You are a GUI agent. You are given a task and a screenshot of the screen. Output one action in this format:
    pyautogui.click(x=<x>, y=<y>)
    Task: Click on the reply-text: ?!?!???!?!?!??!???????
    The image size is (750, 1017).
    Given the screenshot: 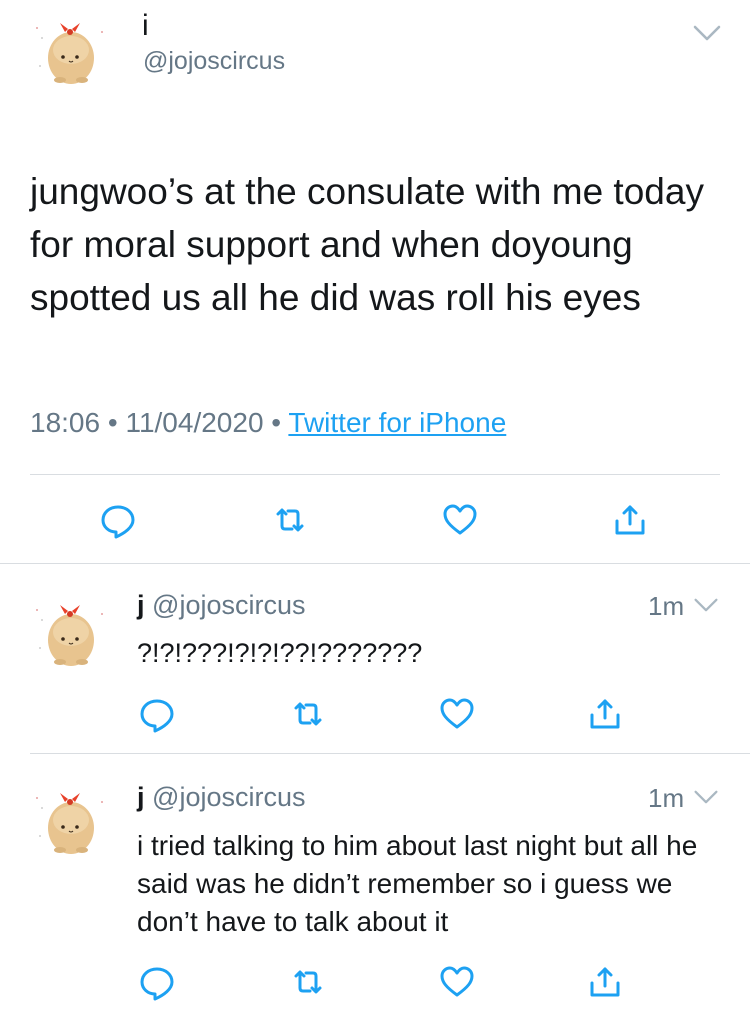 What is the action you would take?
    pyautogui.click(x=280, y=653)
    